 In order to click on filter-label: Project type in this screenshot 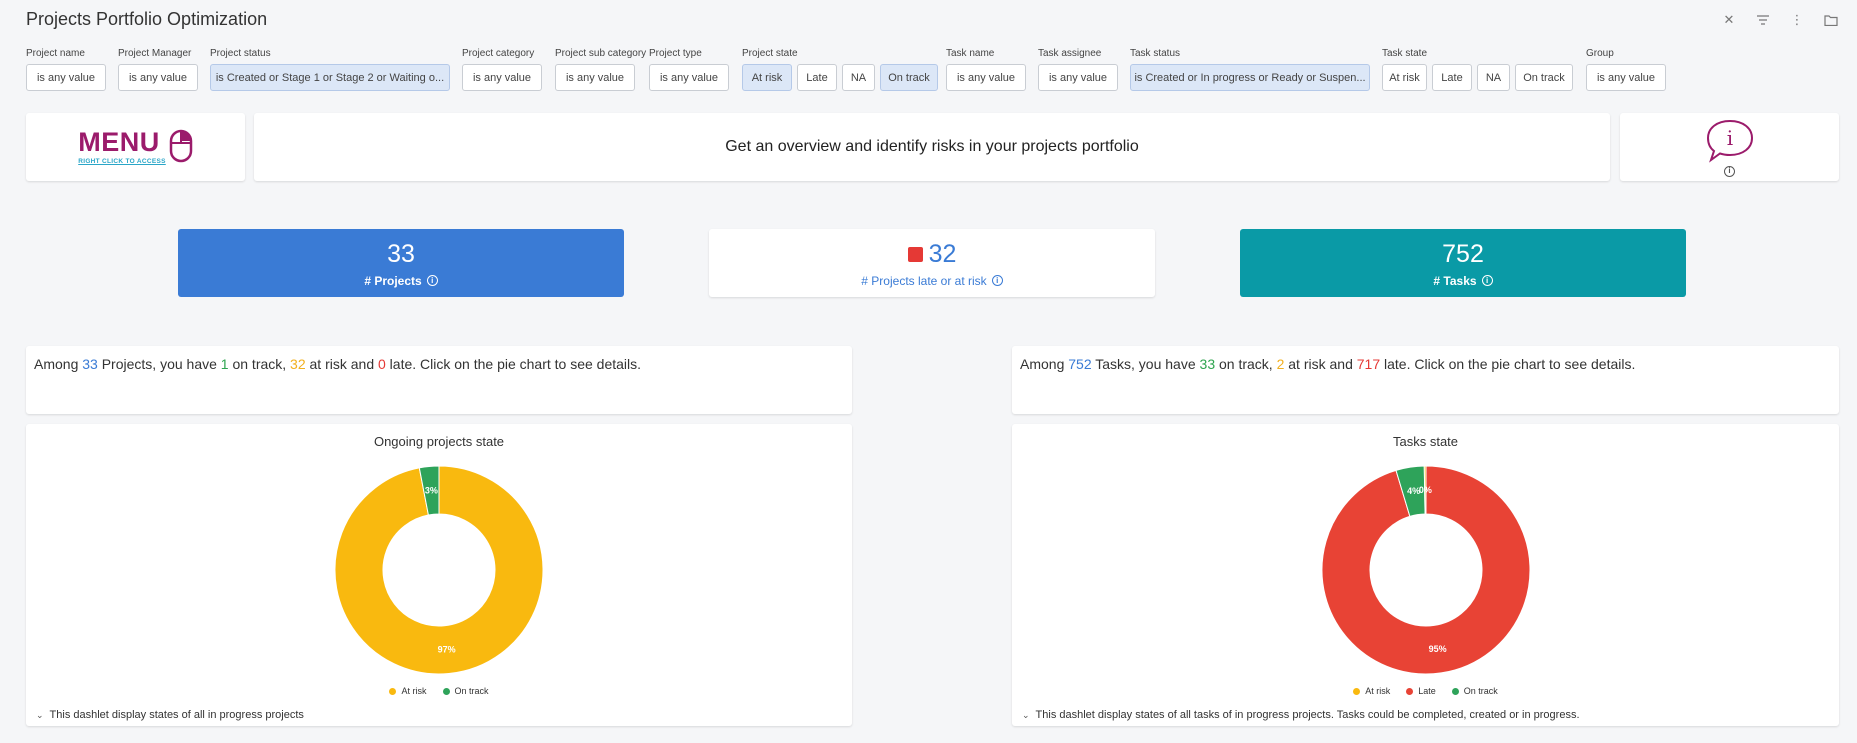, I will do `click(675, 53)`.